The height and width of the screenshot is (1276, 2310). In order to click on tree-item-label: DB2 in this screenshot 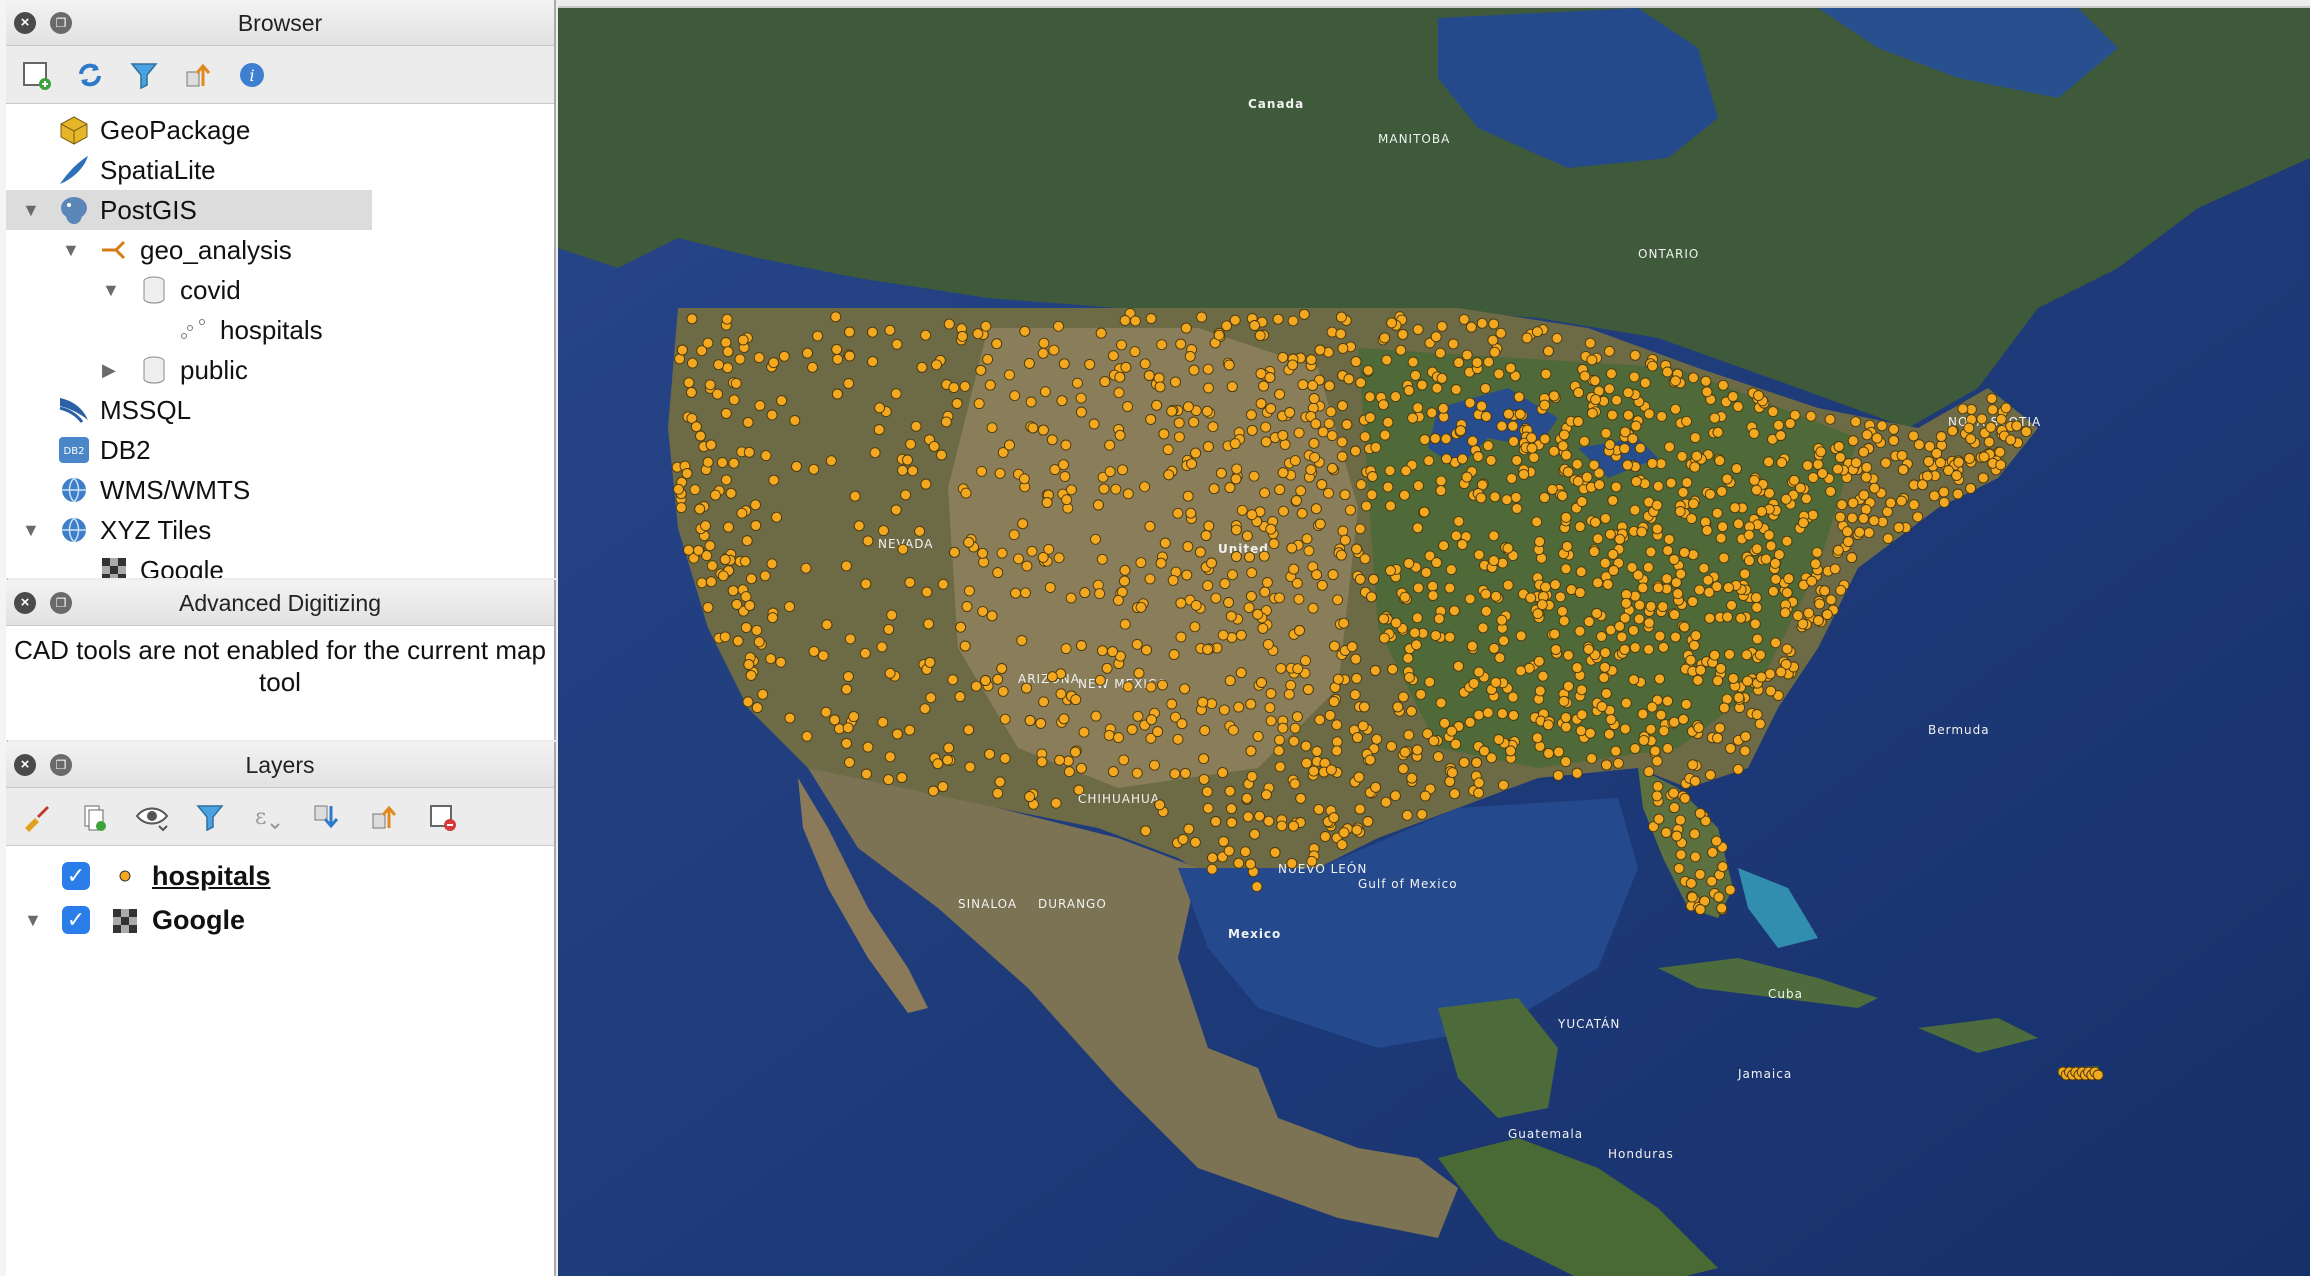, I will do `click(125, 449)`.